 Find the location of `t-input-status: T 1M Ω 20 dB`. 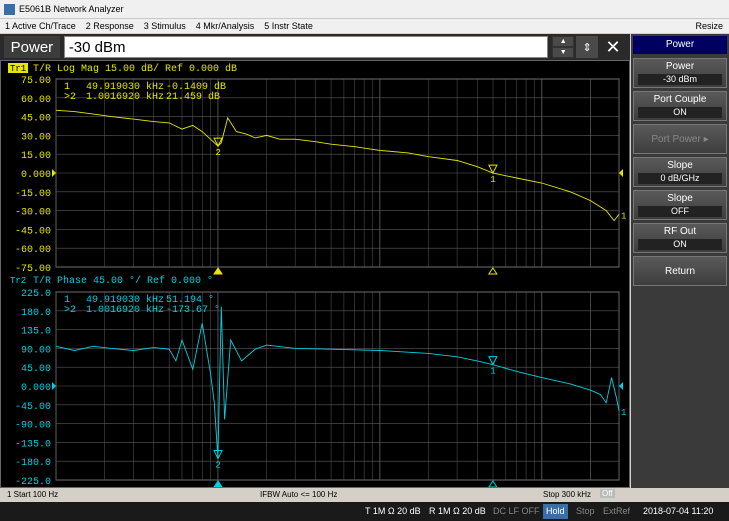

t-input-status: T 1M Ω 20 dB is located at coordinates (393, 511).